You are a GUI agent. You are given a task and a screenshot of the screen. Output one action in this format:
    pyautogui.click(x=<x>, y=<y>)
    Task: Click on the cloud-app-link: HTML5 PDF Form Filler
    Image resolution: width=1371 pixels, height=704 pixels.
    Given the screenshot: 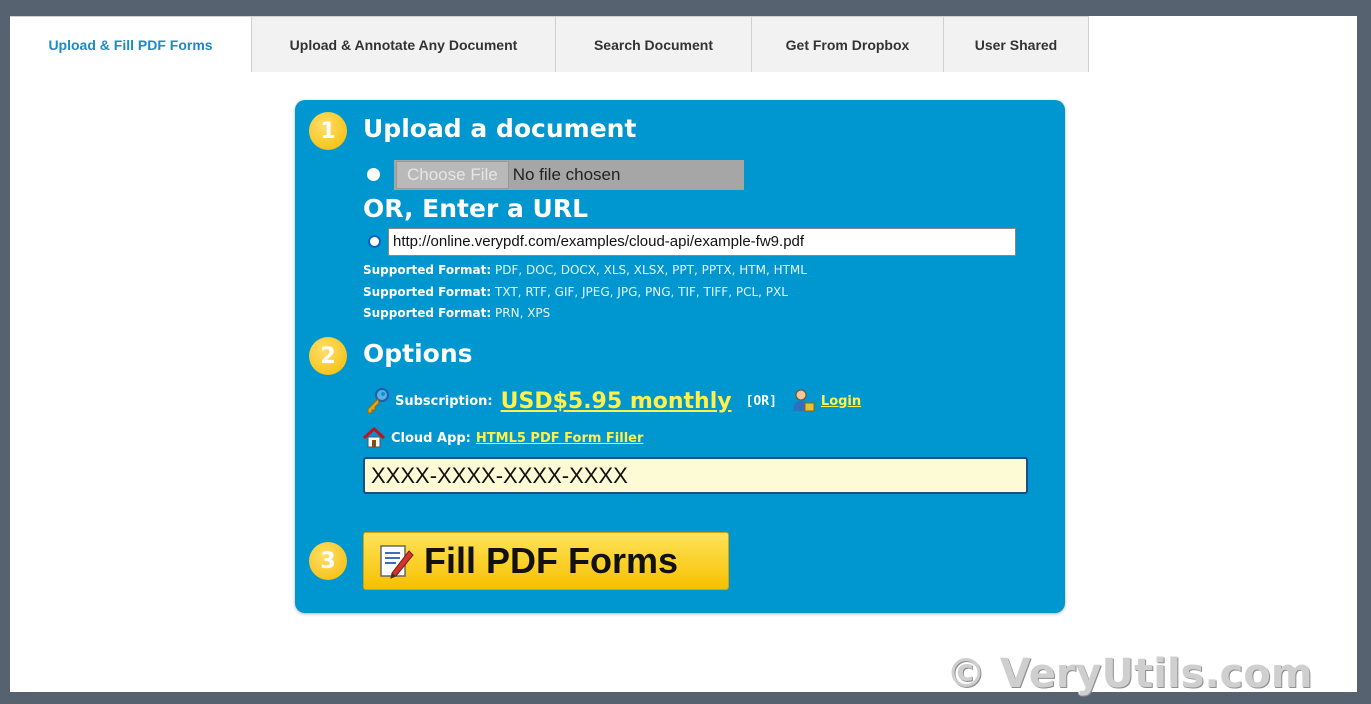 What is the action you would take?
    pyautogui.click(x=560, y=438)
    